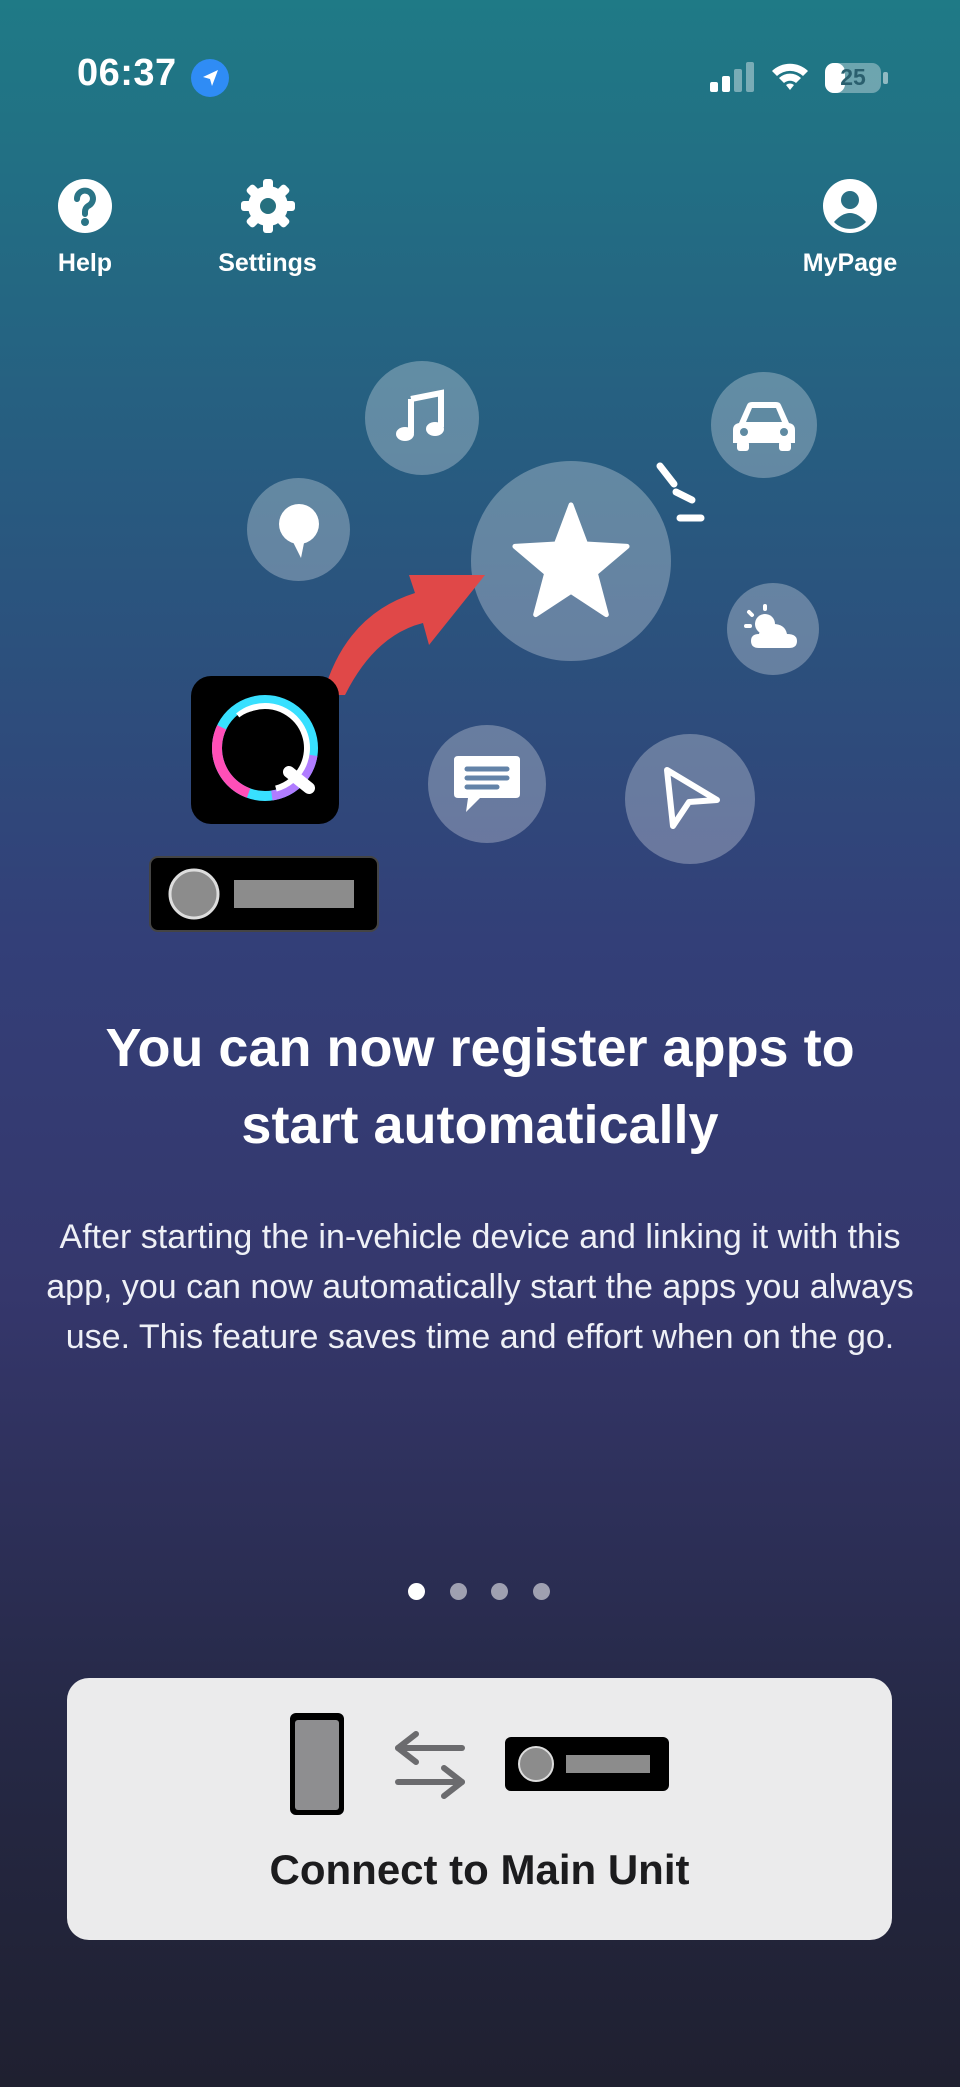 The image size is (960, 2087). Describe the element at coordinates (850, 263) in the screenshot. I see `mypage-label: MyPage` at that location.